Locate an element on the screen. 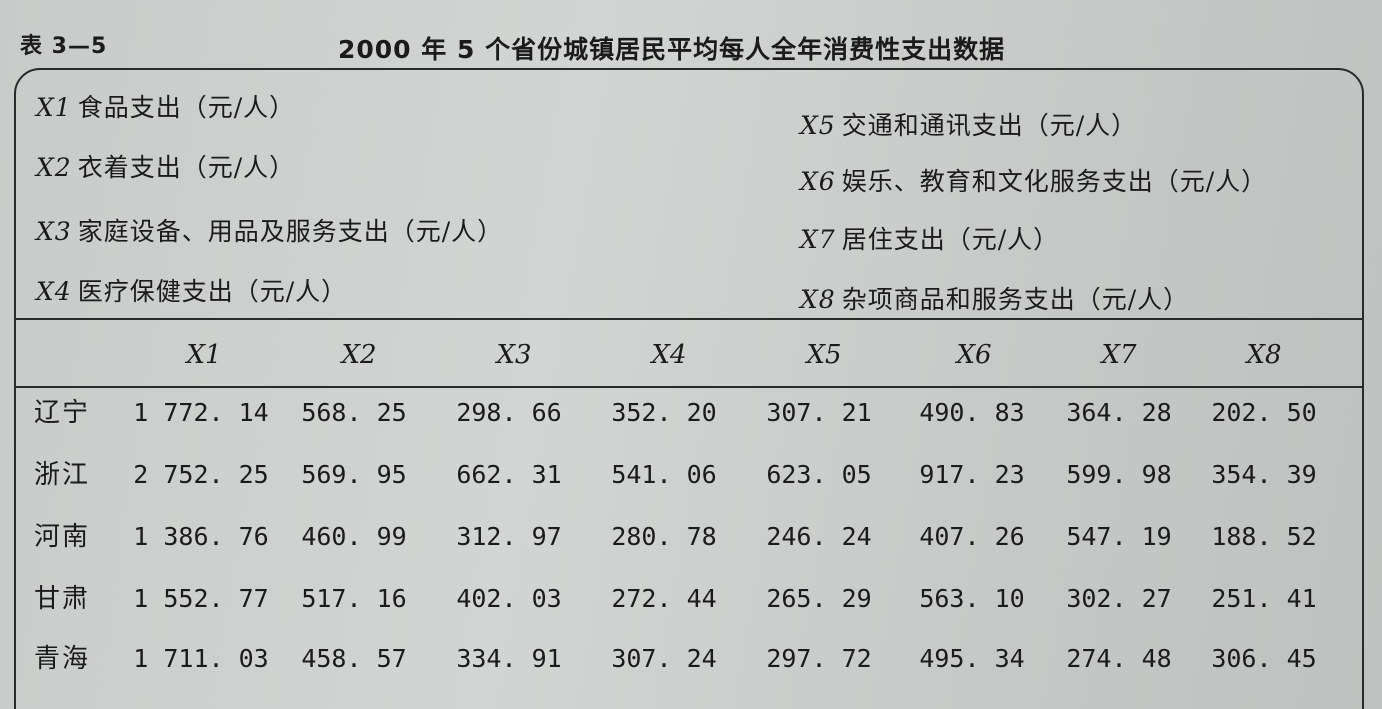 Image resolution: width=1382 pixels, height=709 pixels. table-title: 2000 年 5 个省份城镇居民平均每人全年消费性支出数据 is located at coordinates (672, 49).